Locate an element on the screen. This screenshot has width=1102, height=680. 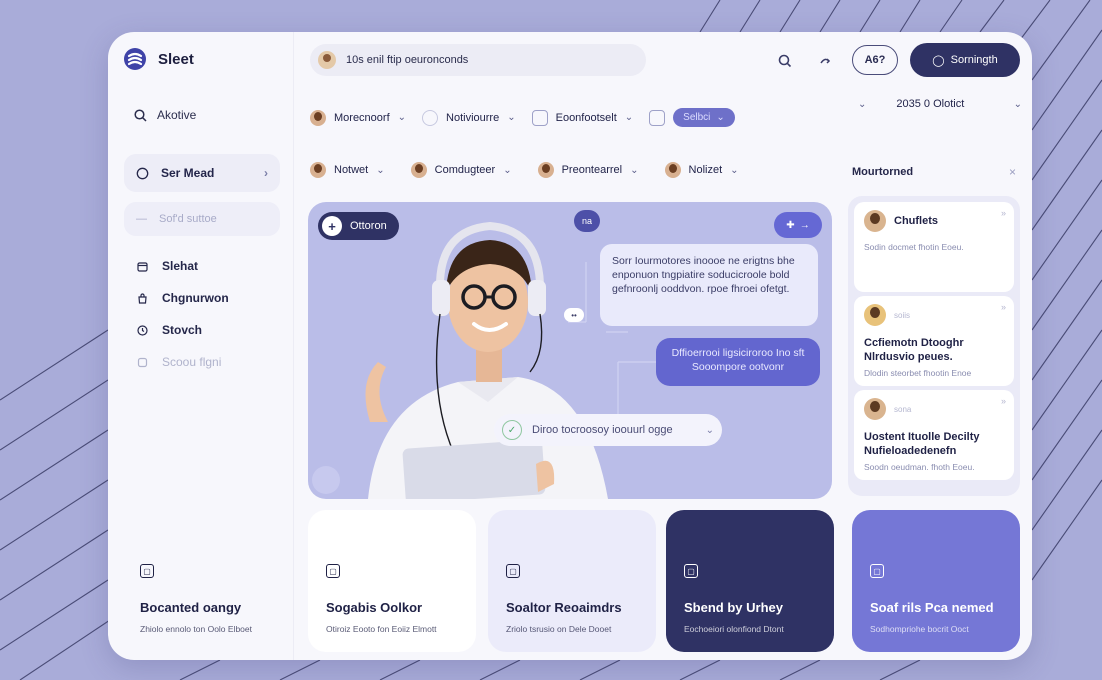
bag-icon is located at coordinates (142, 298).